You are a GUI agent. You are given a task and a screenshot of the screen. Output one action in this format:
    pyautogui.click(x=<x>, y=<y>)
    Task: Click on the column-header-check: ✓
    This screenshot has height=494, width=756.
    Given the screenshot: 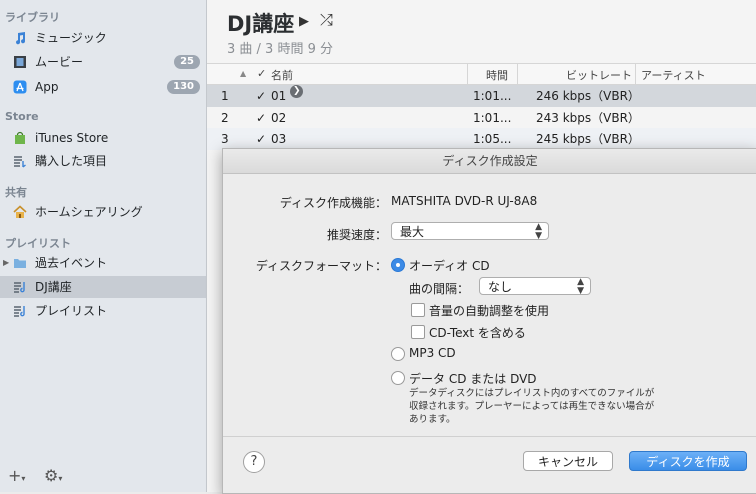 What is the action you would take?
    pyautogui.click(x=261, y=73)
    